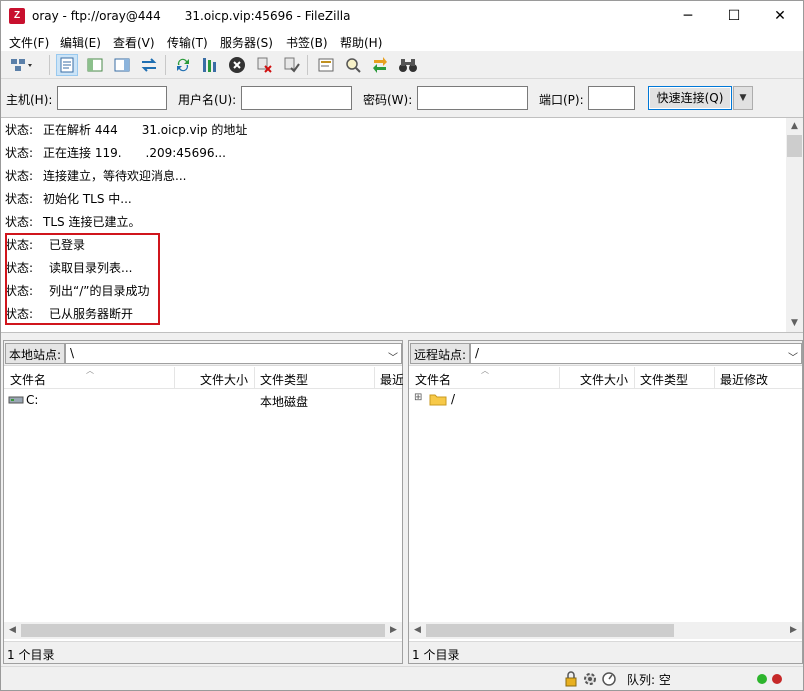 This screenshot has height=691, width=804. I want to click on remote-site-bar: 远程站点: / ﹀, so click(605, 353).